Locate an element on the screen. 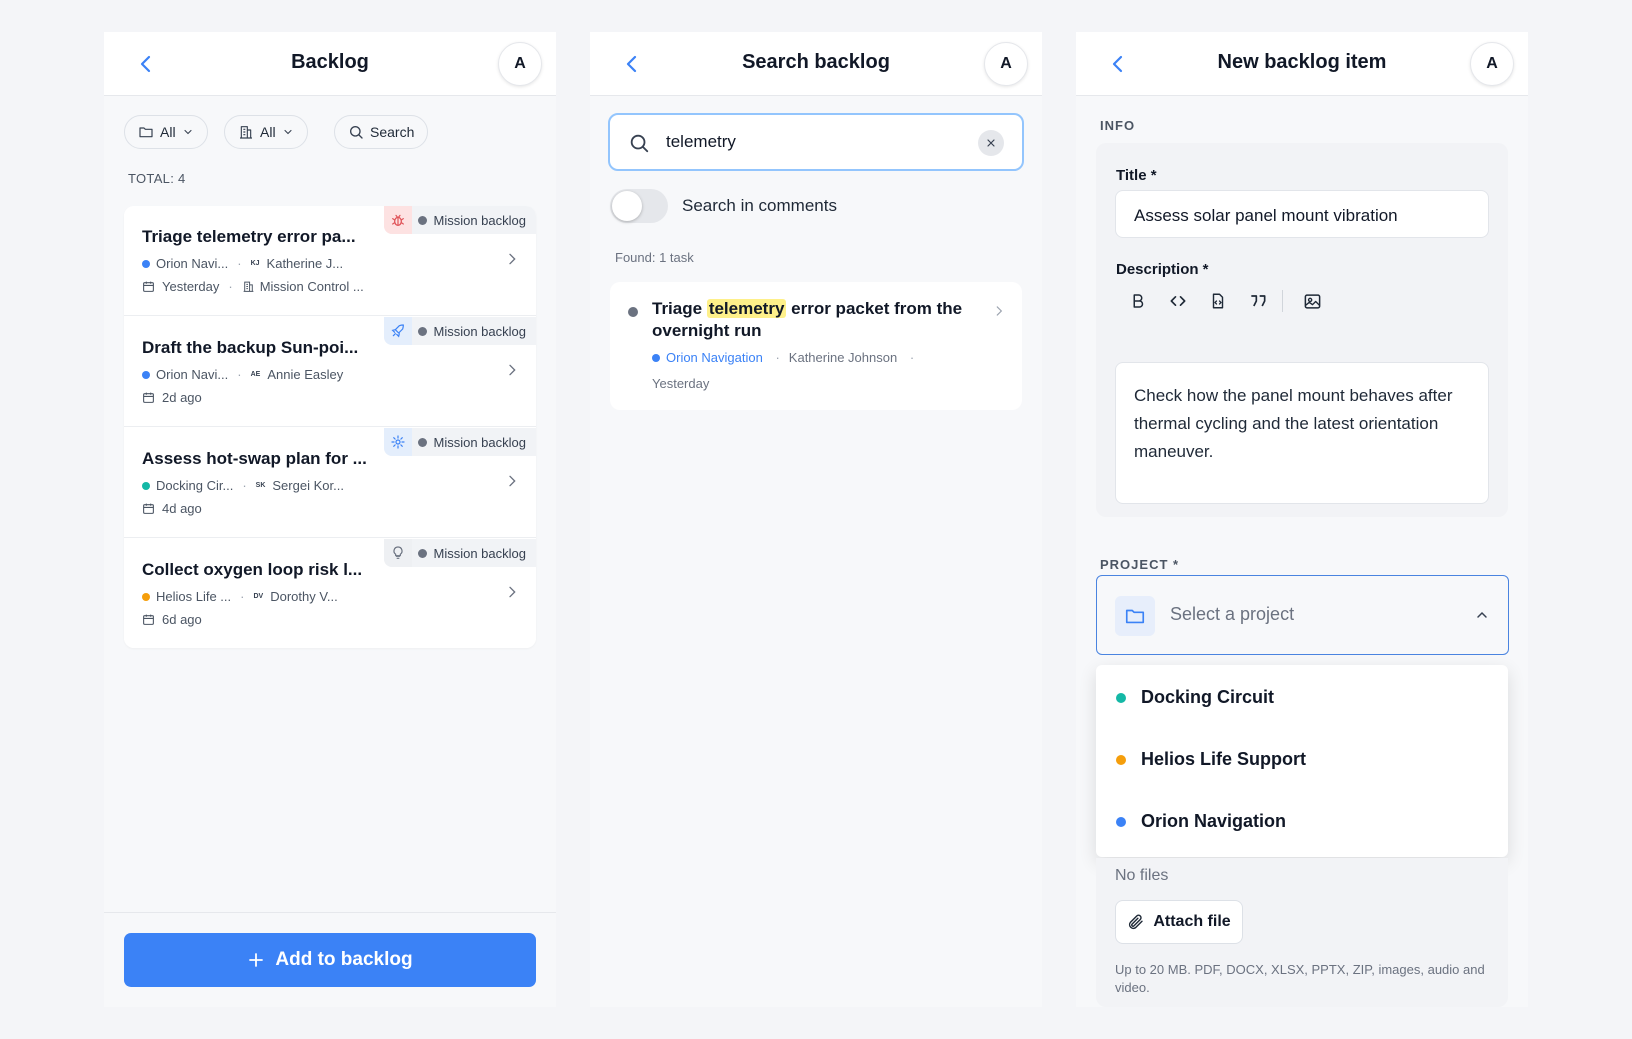 The height and width of the screenshot is (1039, 1632). search-input: telemetry is located at coordinates (816, 142).